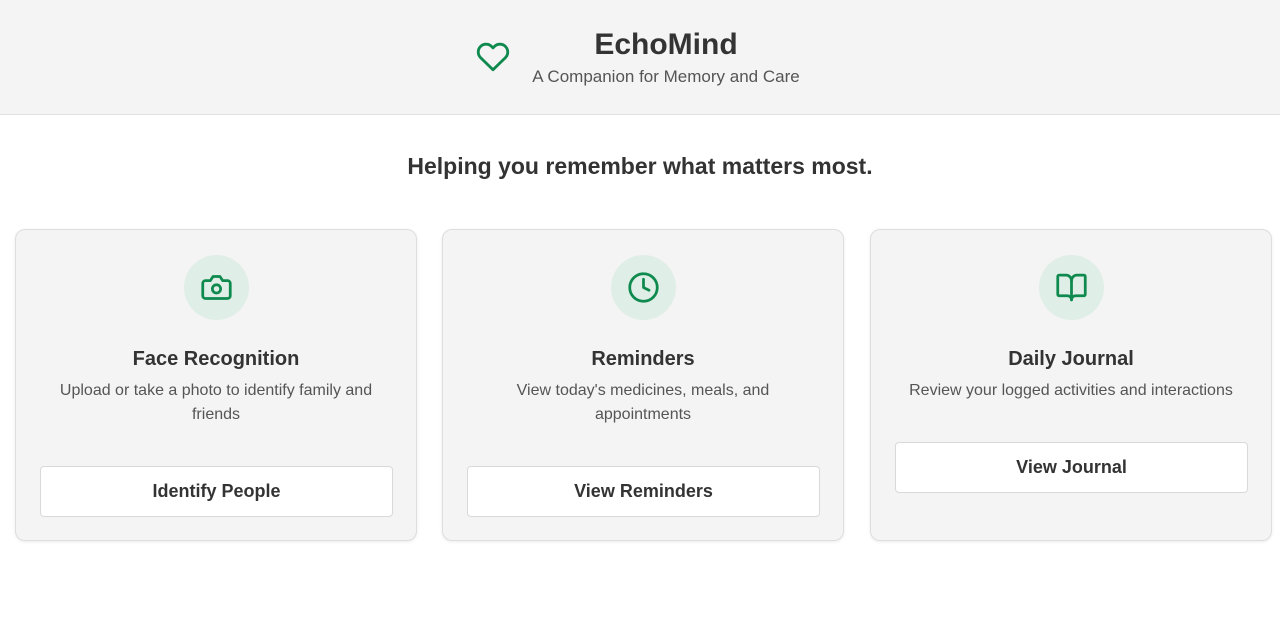 The width and height of the screenshot is (1280, 627). I want to click on card-title: Face Recognition, so click(216, 359).